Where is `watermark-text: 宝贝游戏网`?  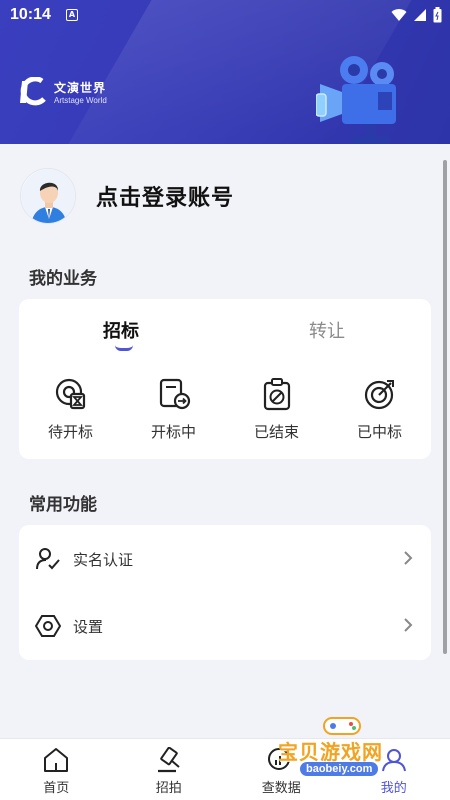 watermark-text: 宝贝游戏网 is located at coordinates (330, 752).